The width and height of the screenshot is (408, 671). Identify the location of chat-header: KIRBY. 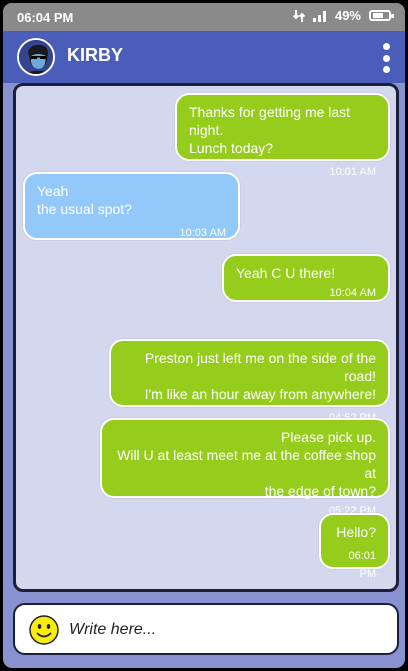
(204, 57).